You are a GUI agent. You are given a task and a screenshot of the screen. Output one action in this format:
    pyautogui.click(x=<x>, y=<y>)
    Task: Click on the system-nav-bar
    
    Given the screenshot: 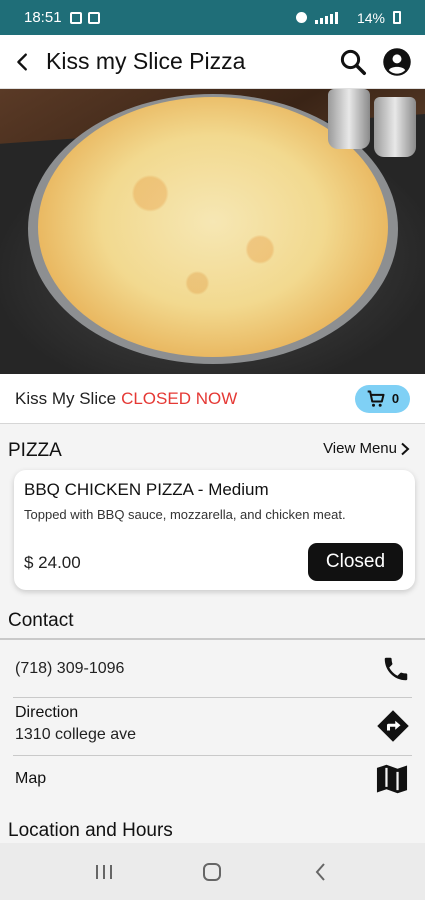 What is the action you would take?
    pyautogui.click(x=212, y=871)
    